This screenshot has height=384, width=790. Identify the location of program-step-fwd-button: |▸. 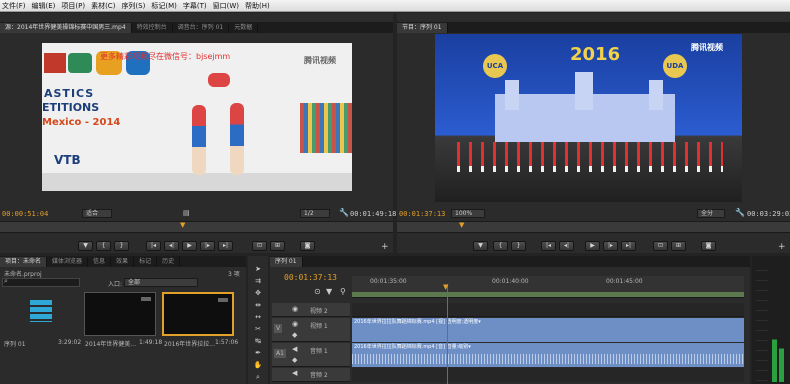
(610, 246).